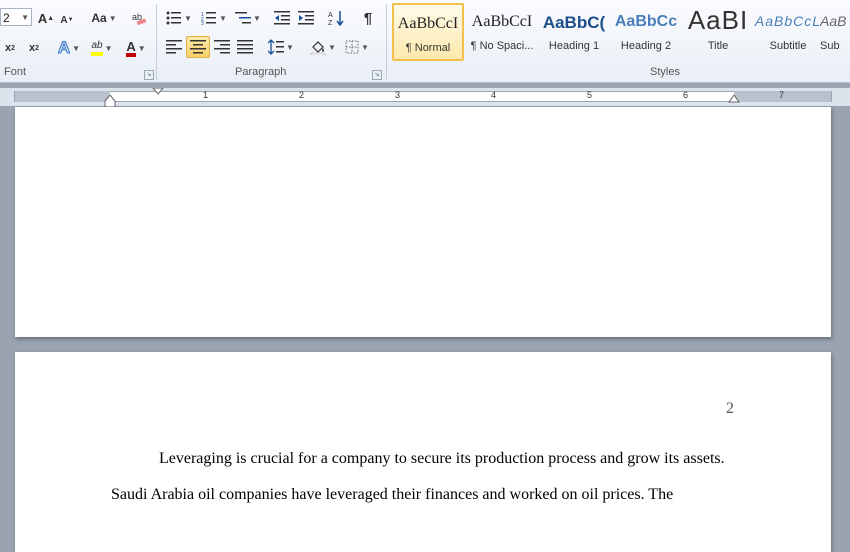 The width and height of the screenshot is (850, 552). I want to click on ruler-number: 1, so click(206, 95).